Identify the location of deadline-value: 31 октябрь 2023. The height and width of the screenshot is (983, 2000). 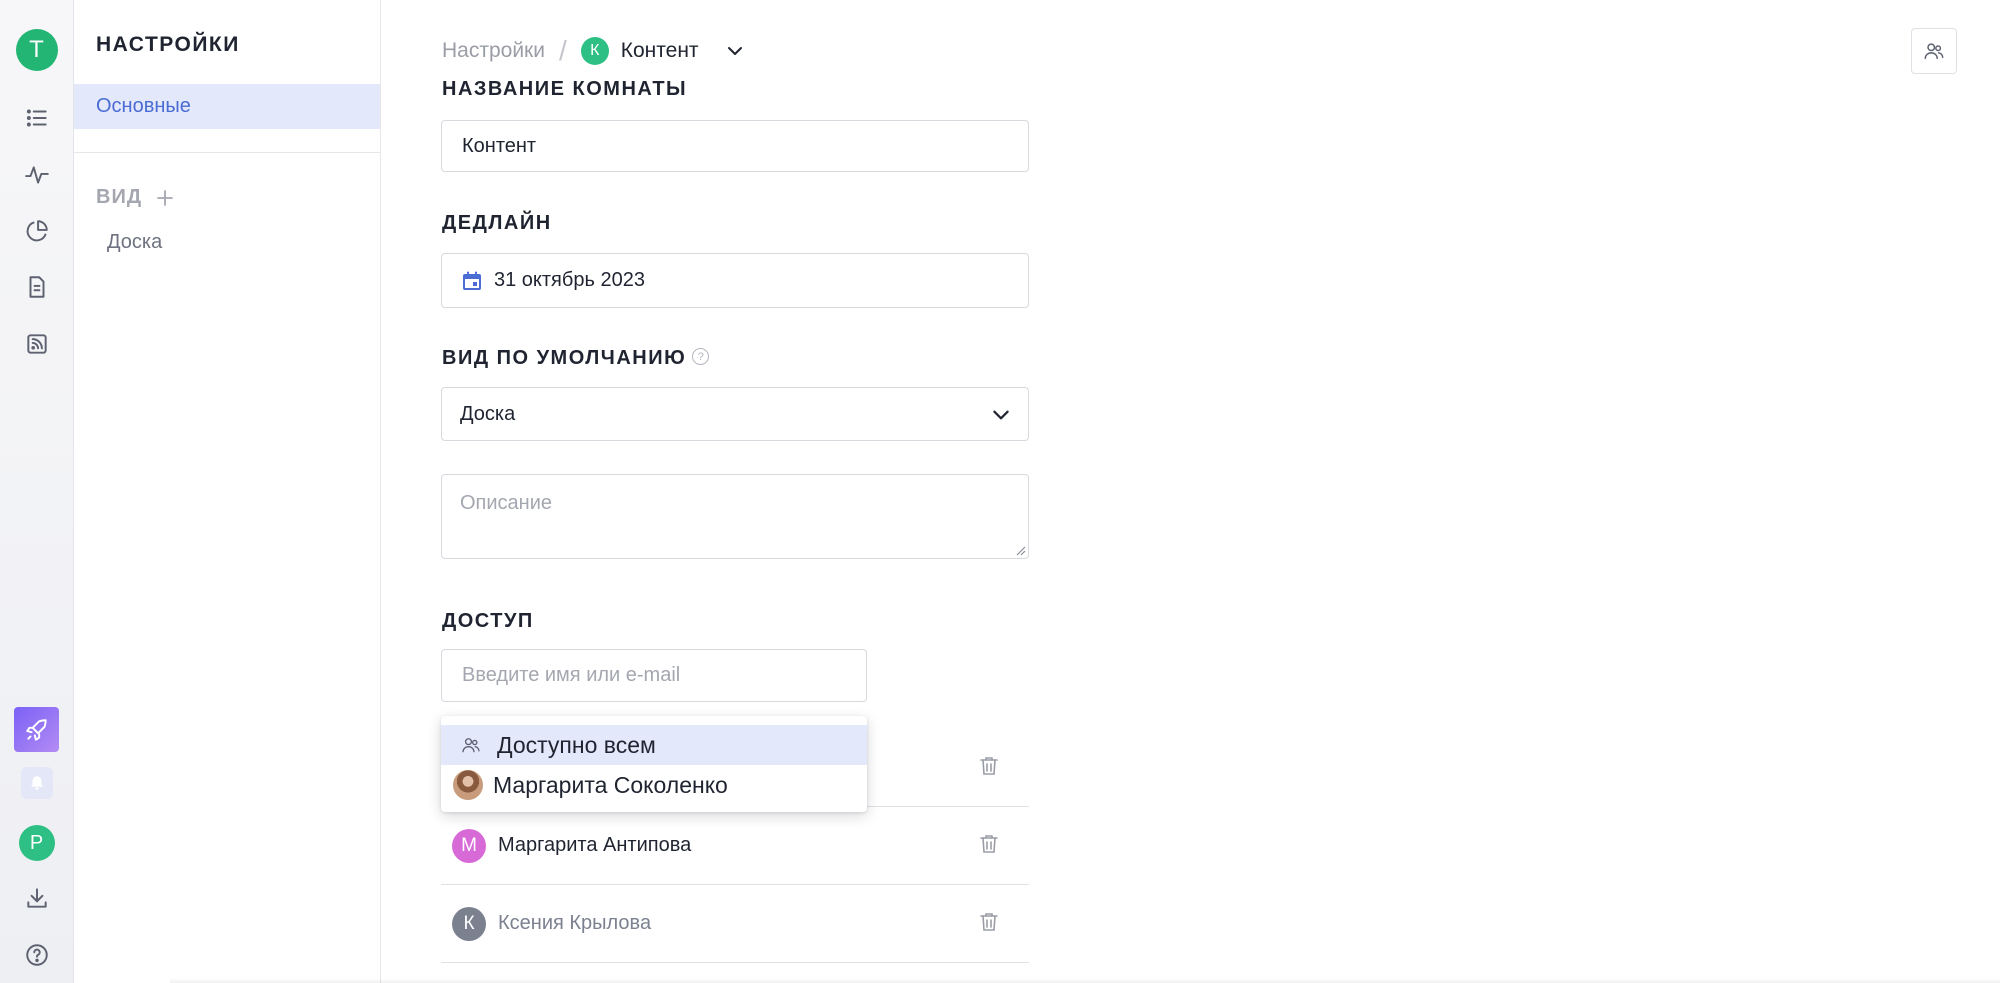
(569, 280).